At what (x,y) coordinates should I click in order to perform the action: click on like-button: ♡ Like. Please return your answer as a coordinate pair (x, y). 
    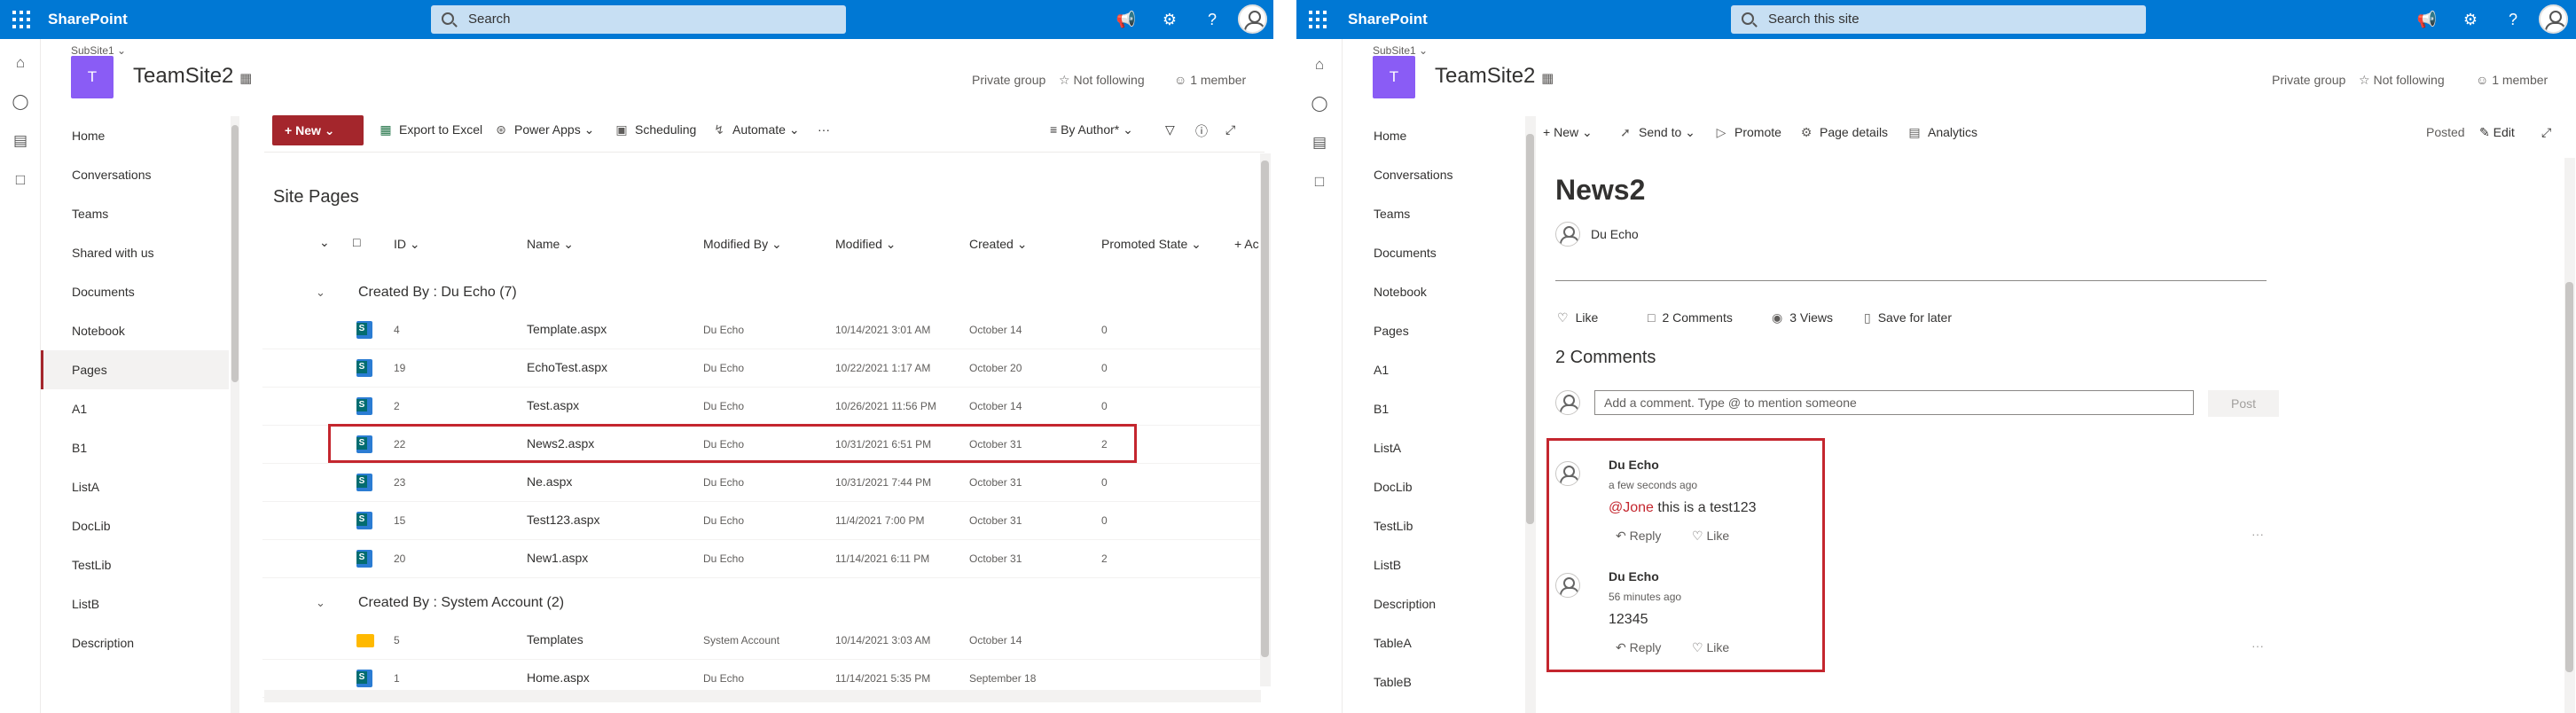
    Looking at the image, I should click on (1577, 318).